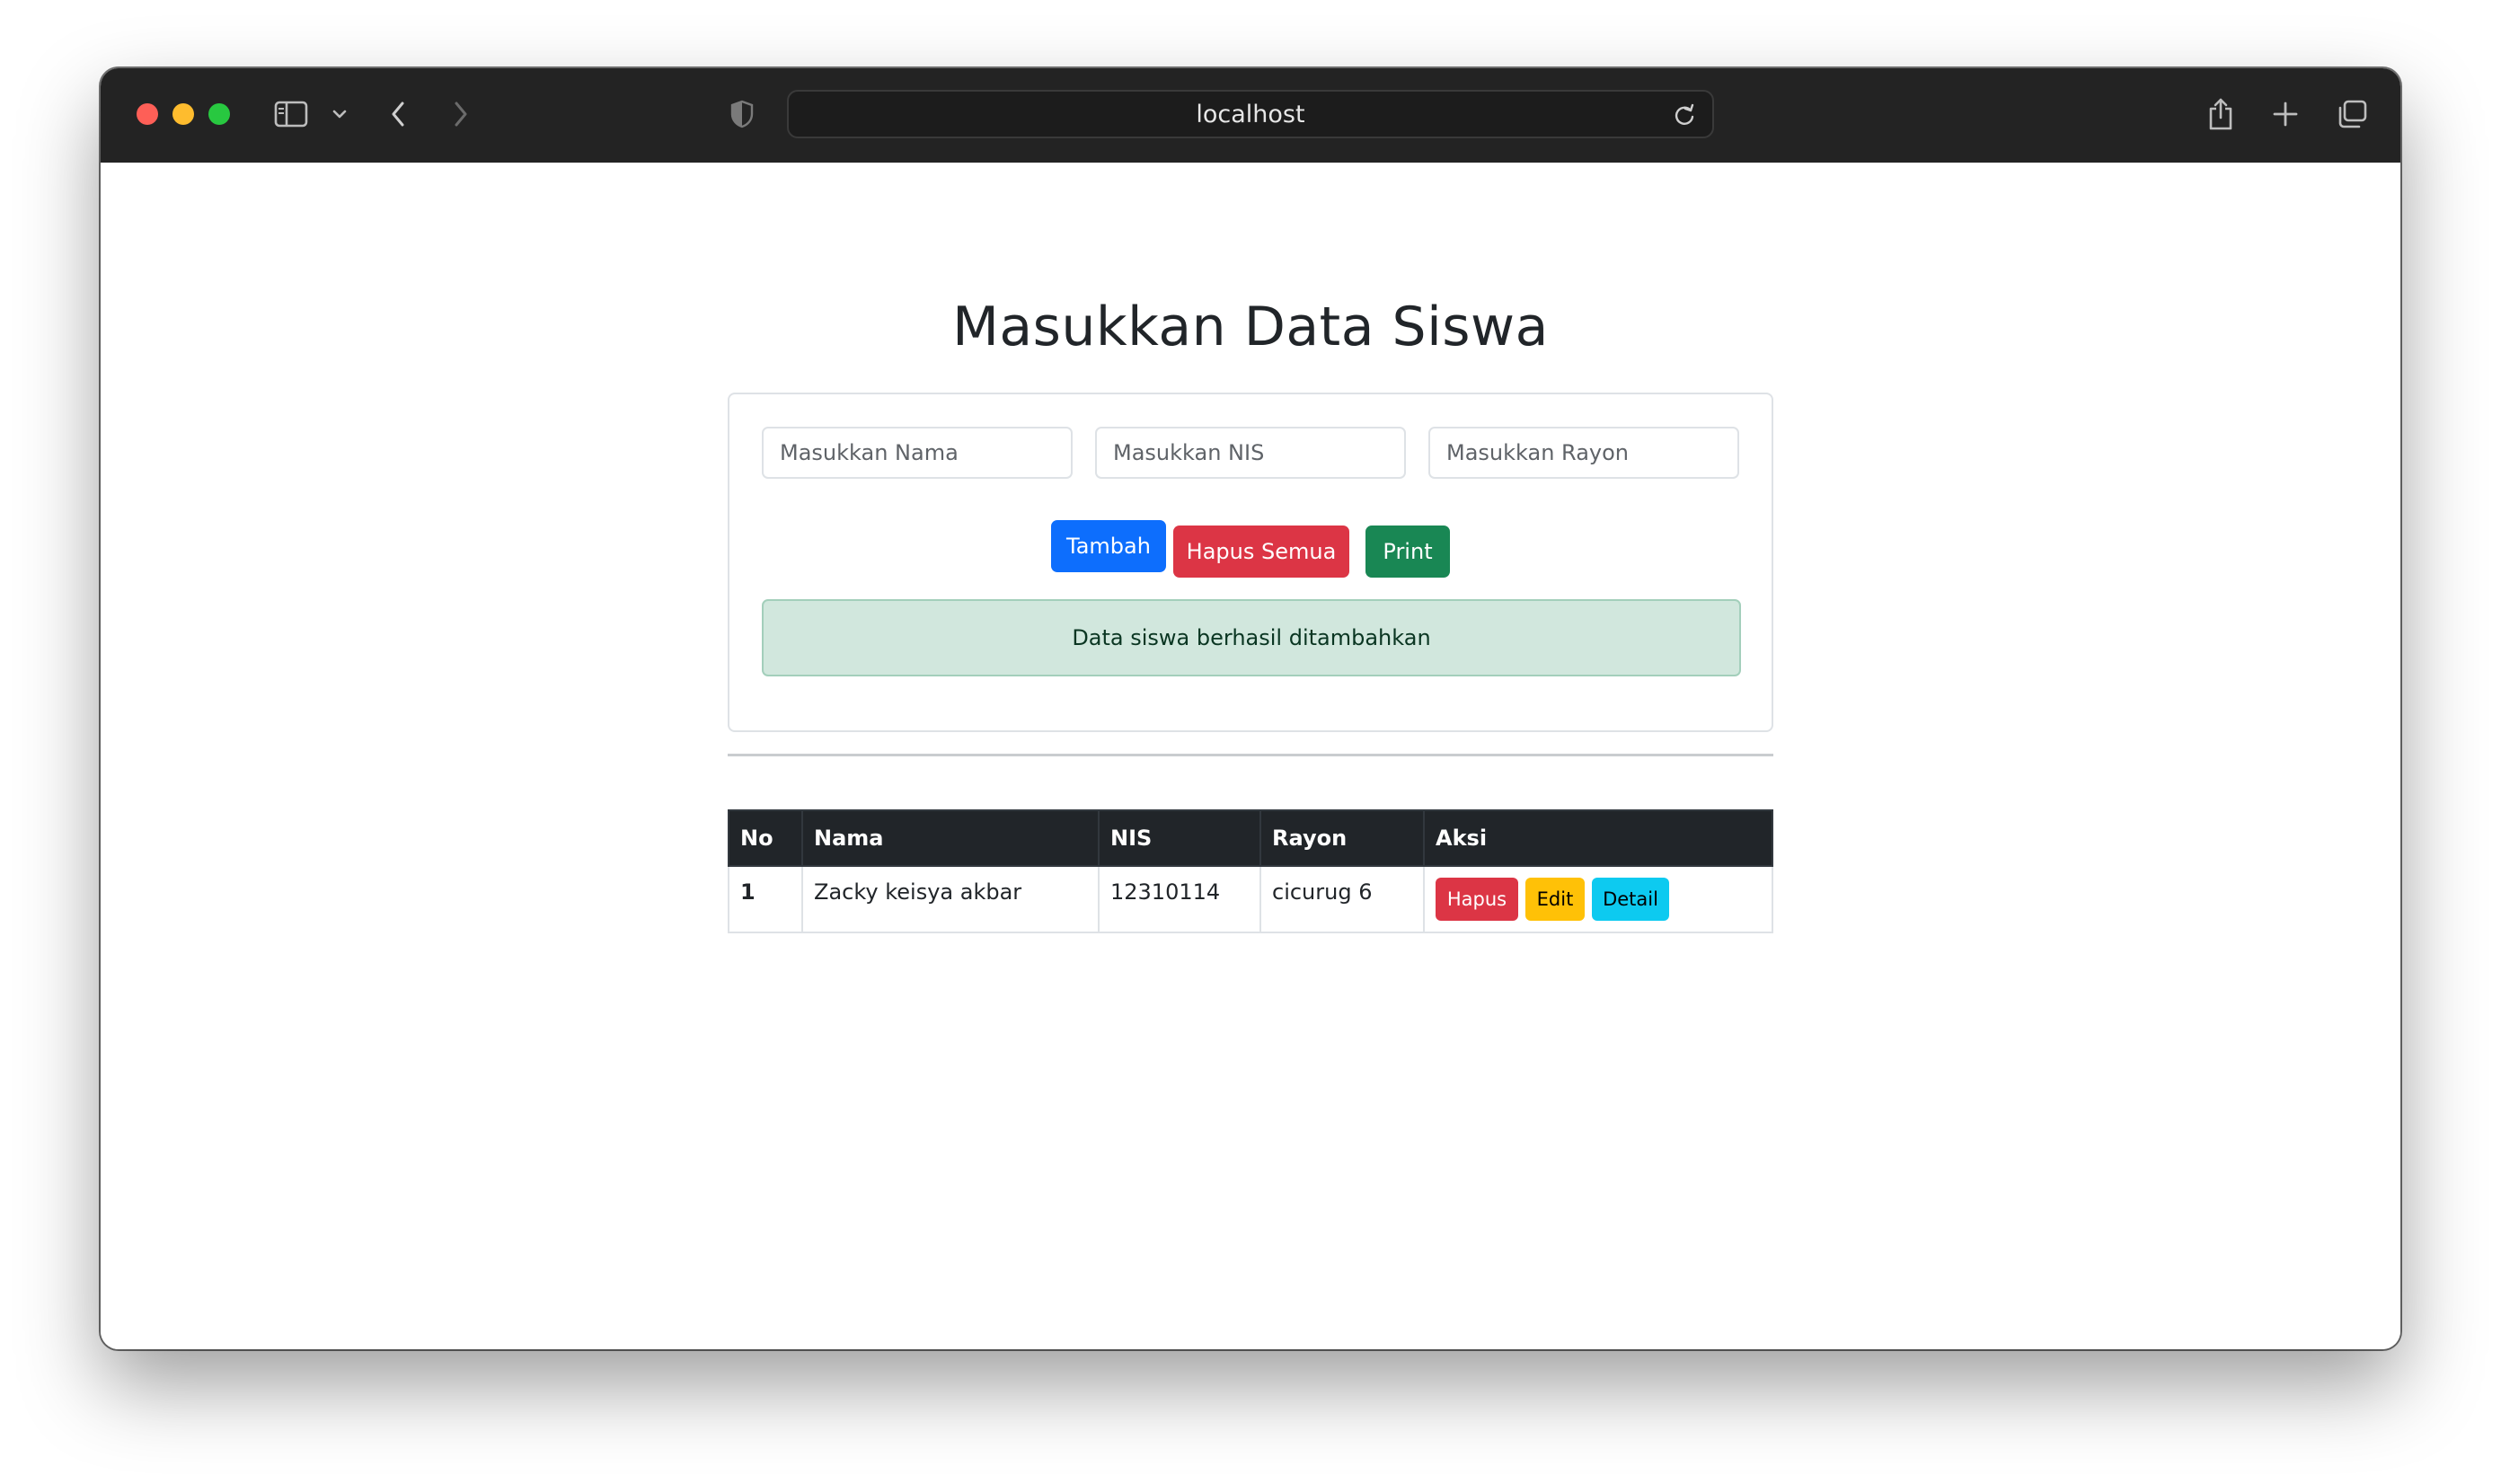  Describe the element at coordinates (1180, 838) in the screenshot. I see `header-nis: NIS` at that location.